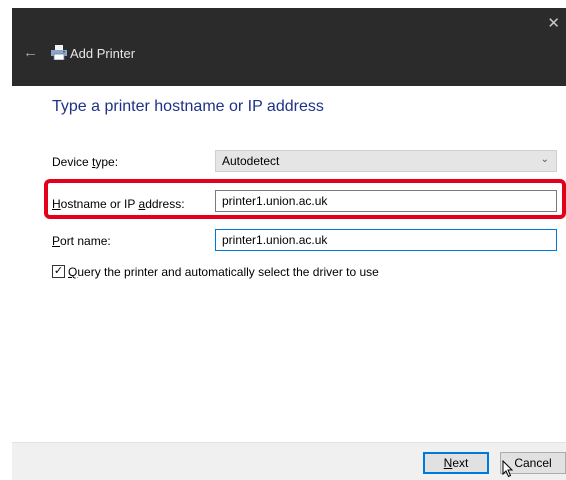  What do you see at coordinates (508, 469) in the screenshot?
I see `mouse-cursor-icon` at bounding box center [508, 469].